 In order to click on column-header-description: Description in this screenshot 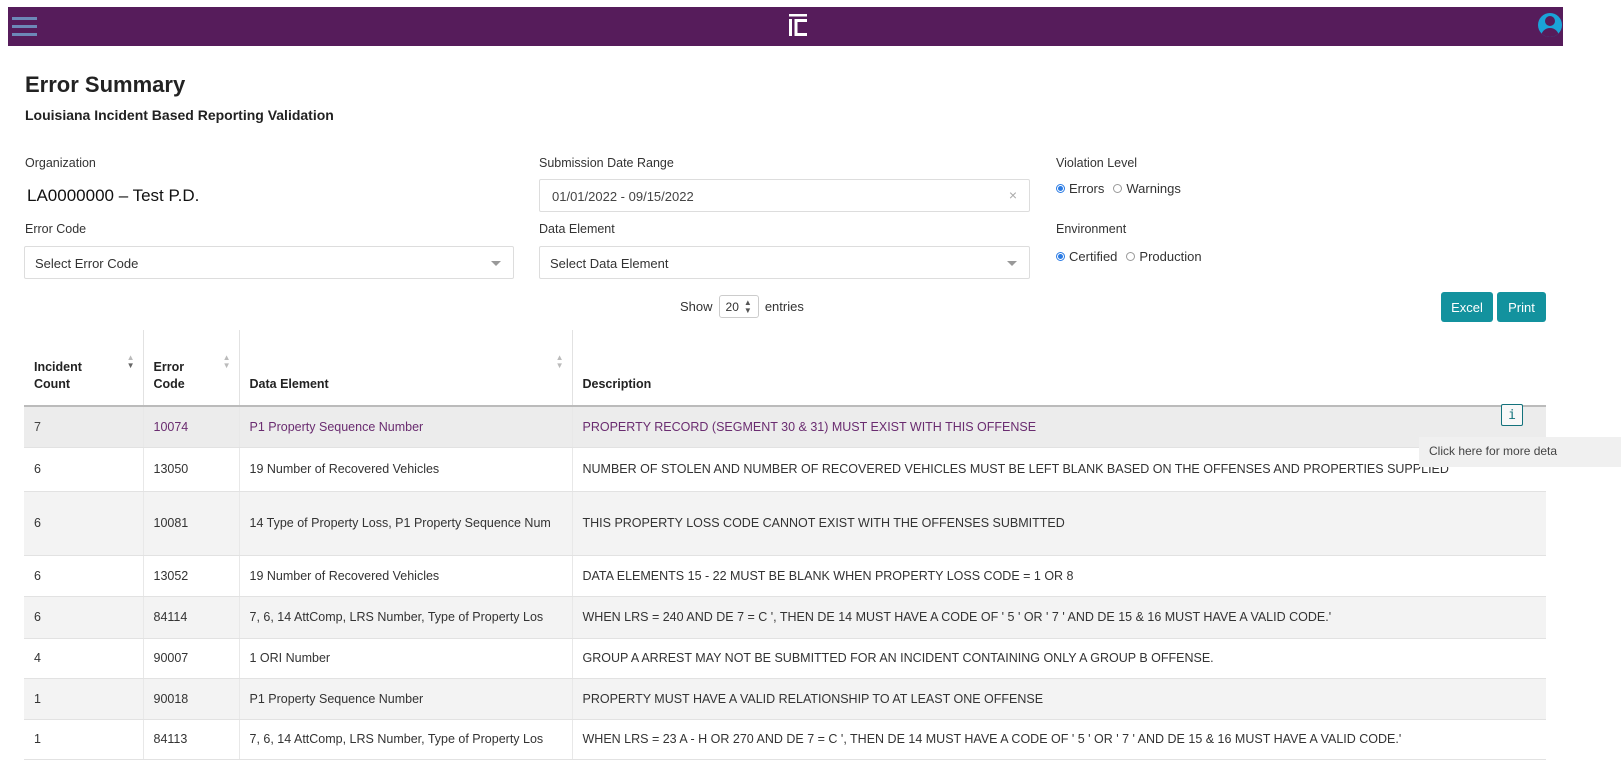, I will do `click(1058, 368)`.